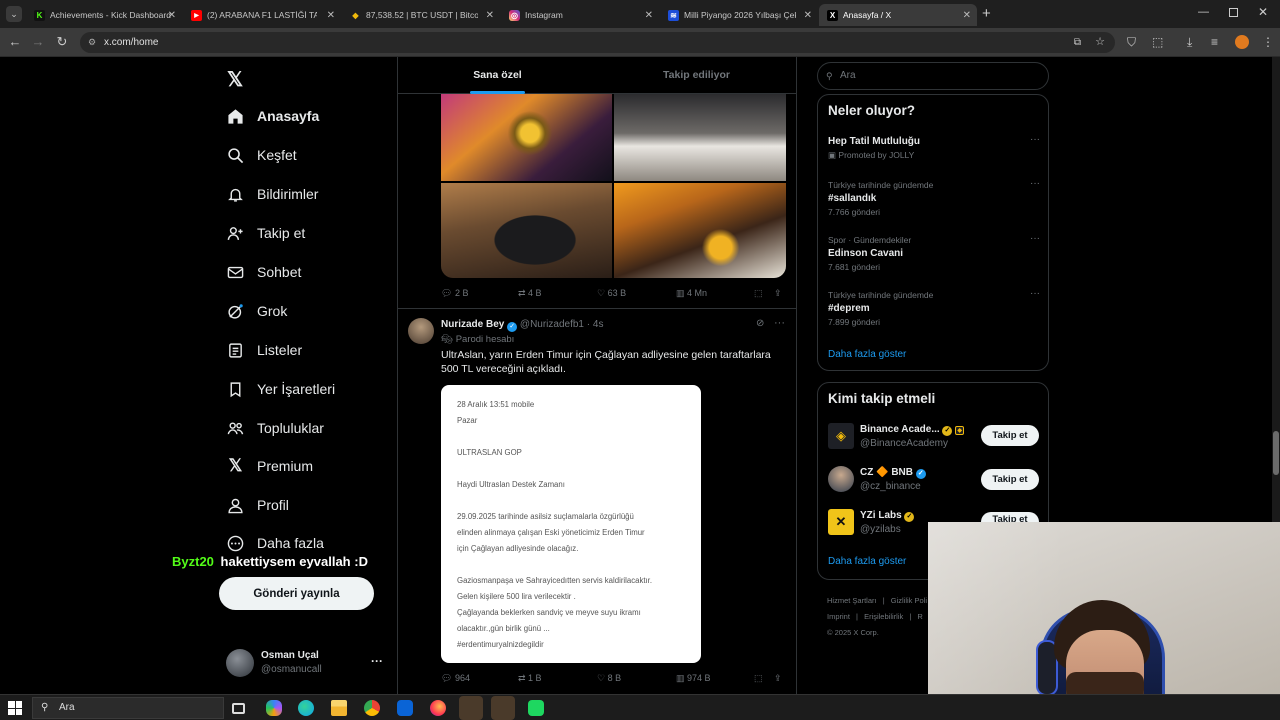 This screenshot has height=720, width=1280. What do you see at coordinates (339, 708) in the screenshot?
I see `file-explorer-icon` at bounding box center [339, 708].